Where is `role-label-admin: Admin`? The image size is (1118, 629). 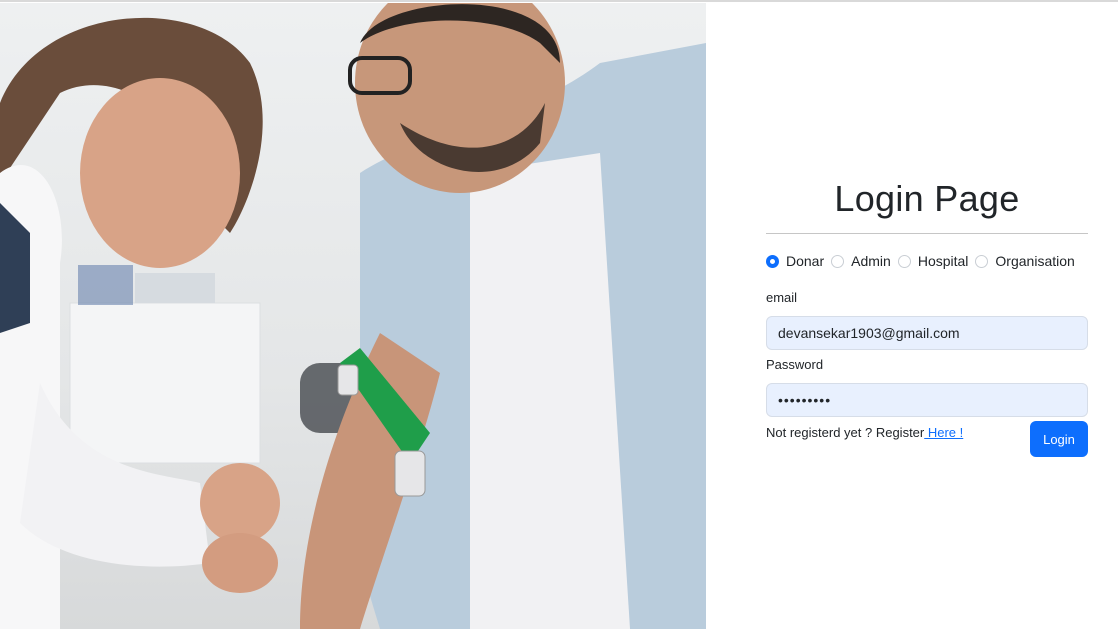
role-label-admin: Admin is located at coordinates (871, 261).